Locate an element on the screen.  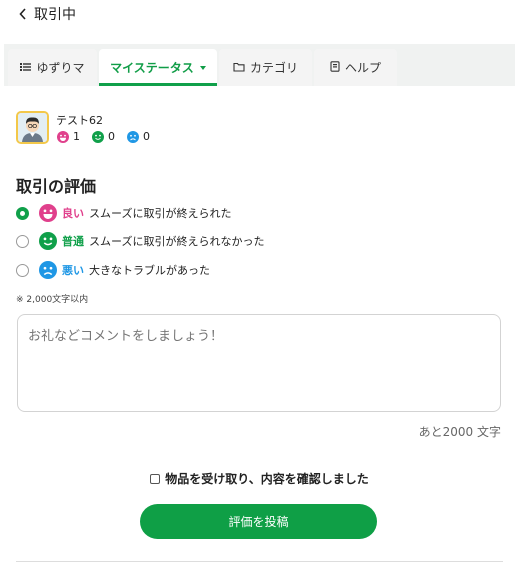
normal-count: 0 is located at coordinates (103, 136).